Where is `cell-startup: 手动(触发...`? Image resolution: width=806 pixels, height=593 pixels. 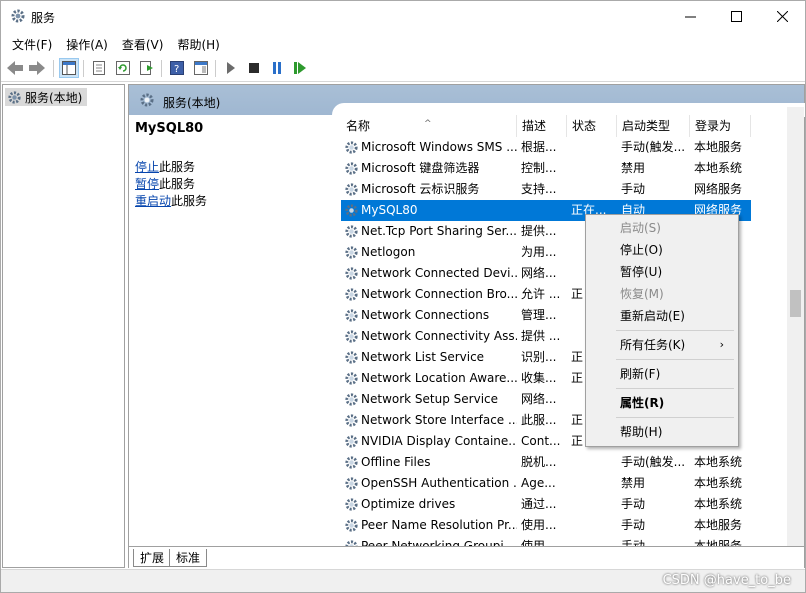
cell-startup: 手动(触发... is located at coordinates (653, 147).